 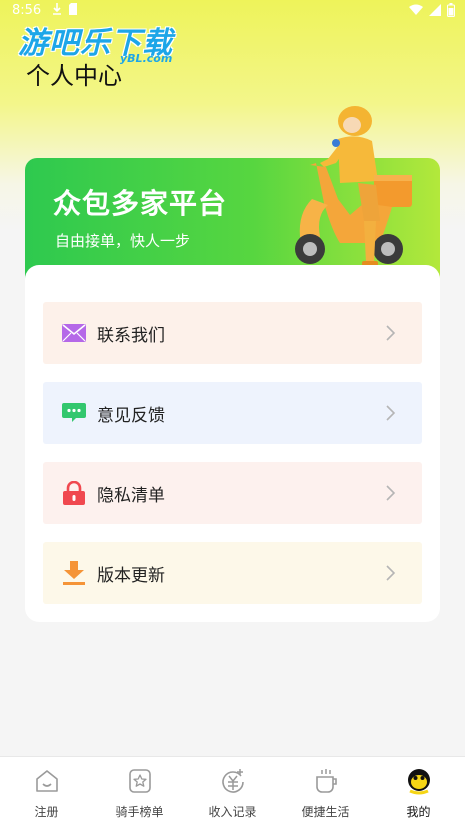 I want to click on income-icon, so click(x=232, y=781).